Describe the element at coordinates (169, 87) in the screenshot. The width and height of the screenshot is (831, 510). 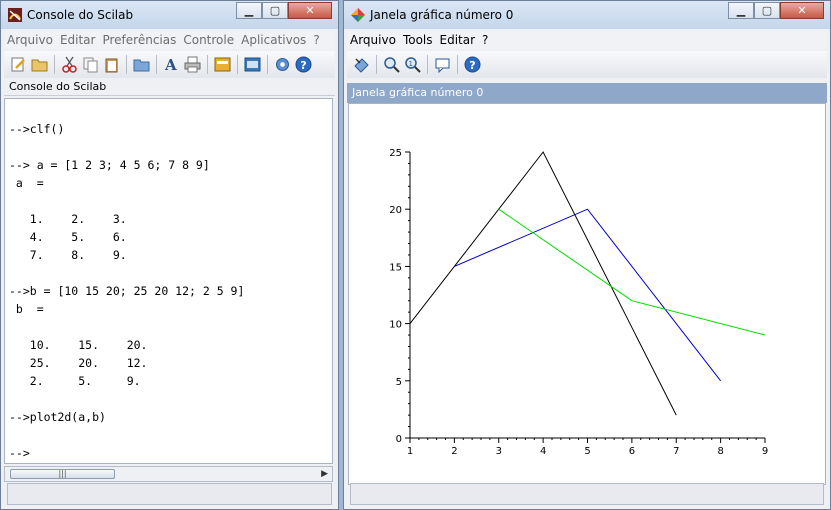
I see `console-tab-header: Console do Scilab` at that location.